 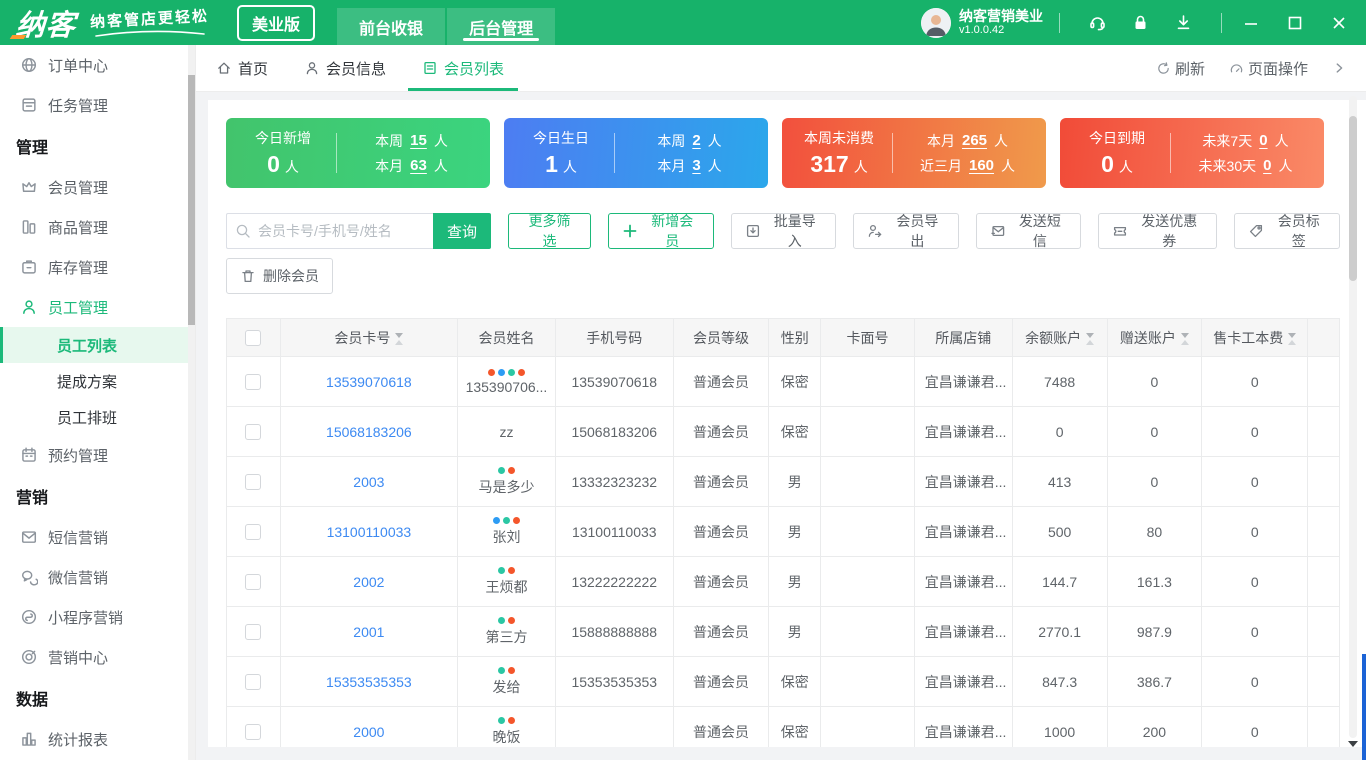 I want to click on sidebar-subitem-label: 员工排班, so click(x=87, y=418).